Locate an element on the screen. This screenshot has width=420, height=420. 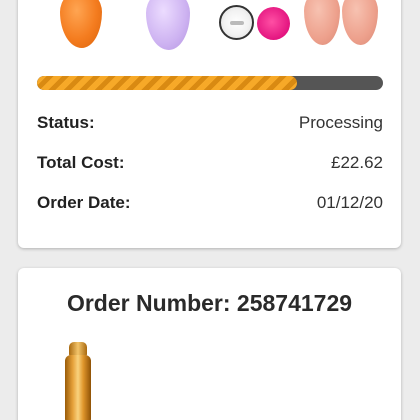
status-row: Status: Processing is located at coordinates (210, 123).